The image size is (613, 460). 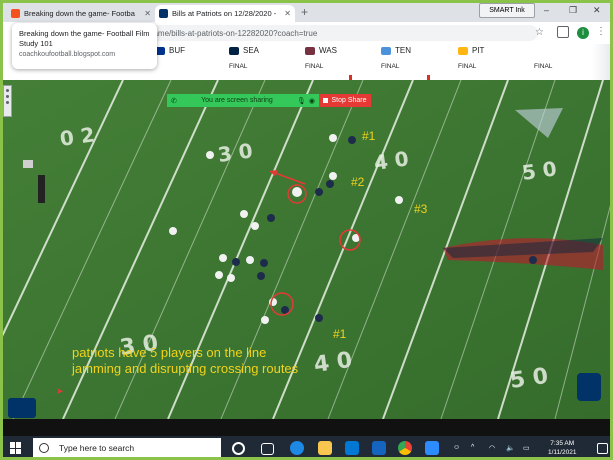 What do you see at coordinates (352, 448) in the screenshot?
I see `store-icon` at bounding box center [352, 448].